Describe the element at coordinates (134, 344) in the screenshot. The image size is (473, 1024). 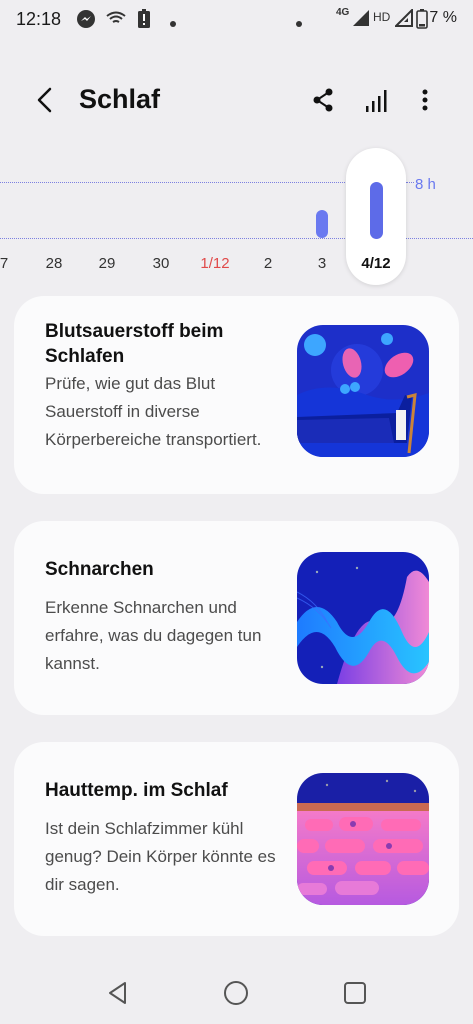
I see `card-title: Blutsauerstoff beim Schlafen` at that location.